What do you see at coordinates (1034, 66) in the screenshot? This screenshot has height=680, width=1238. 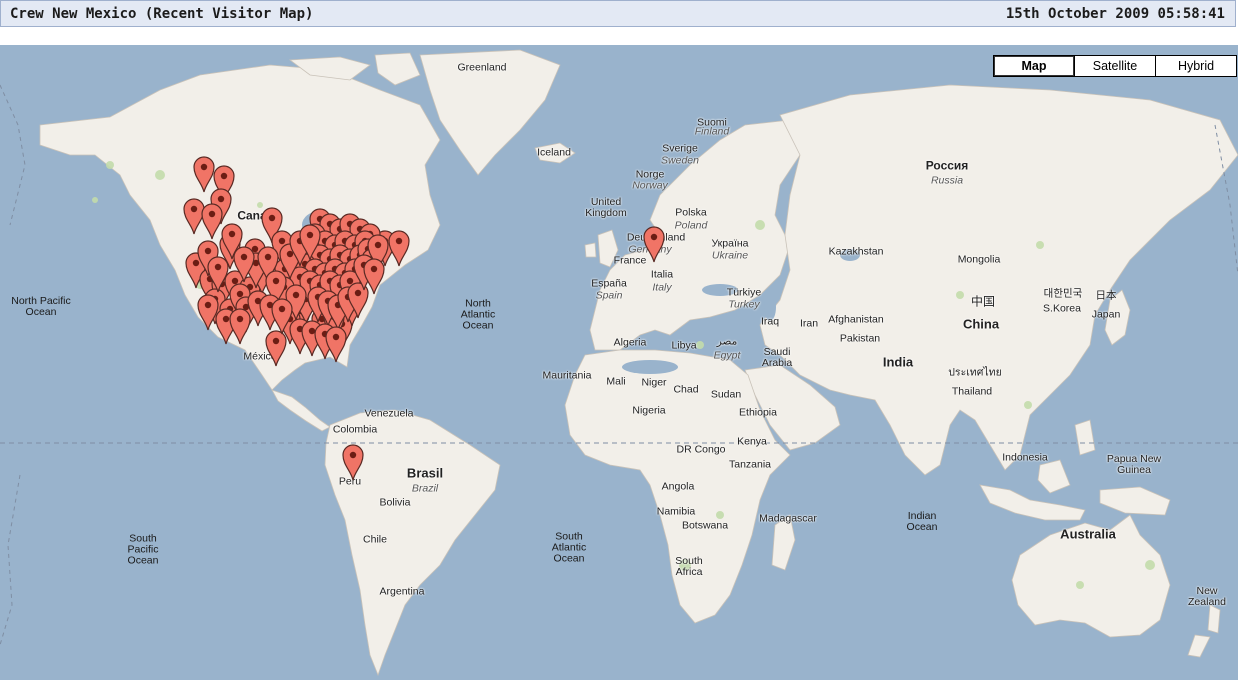 I see `map-type-map-button: Map` at bounding box center [1034, 66].